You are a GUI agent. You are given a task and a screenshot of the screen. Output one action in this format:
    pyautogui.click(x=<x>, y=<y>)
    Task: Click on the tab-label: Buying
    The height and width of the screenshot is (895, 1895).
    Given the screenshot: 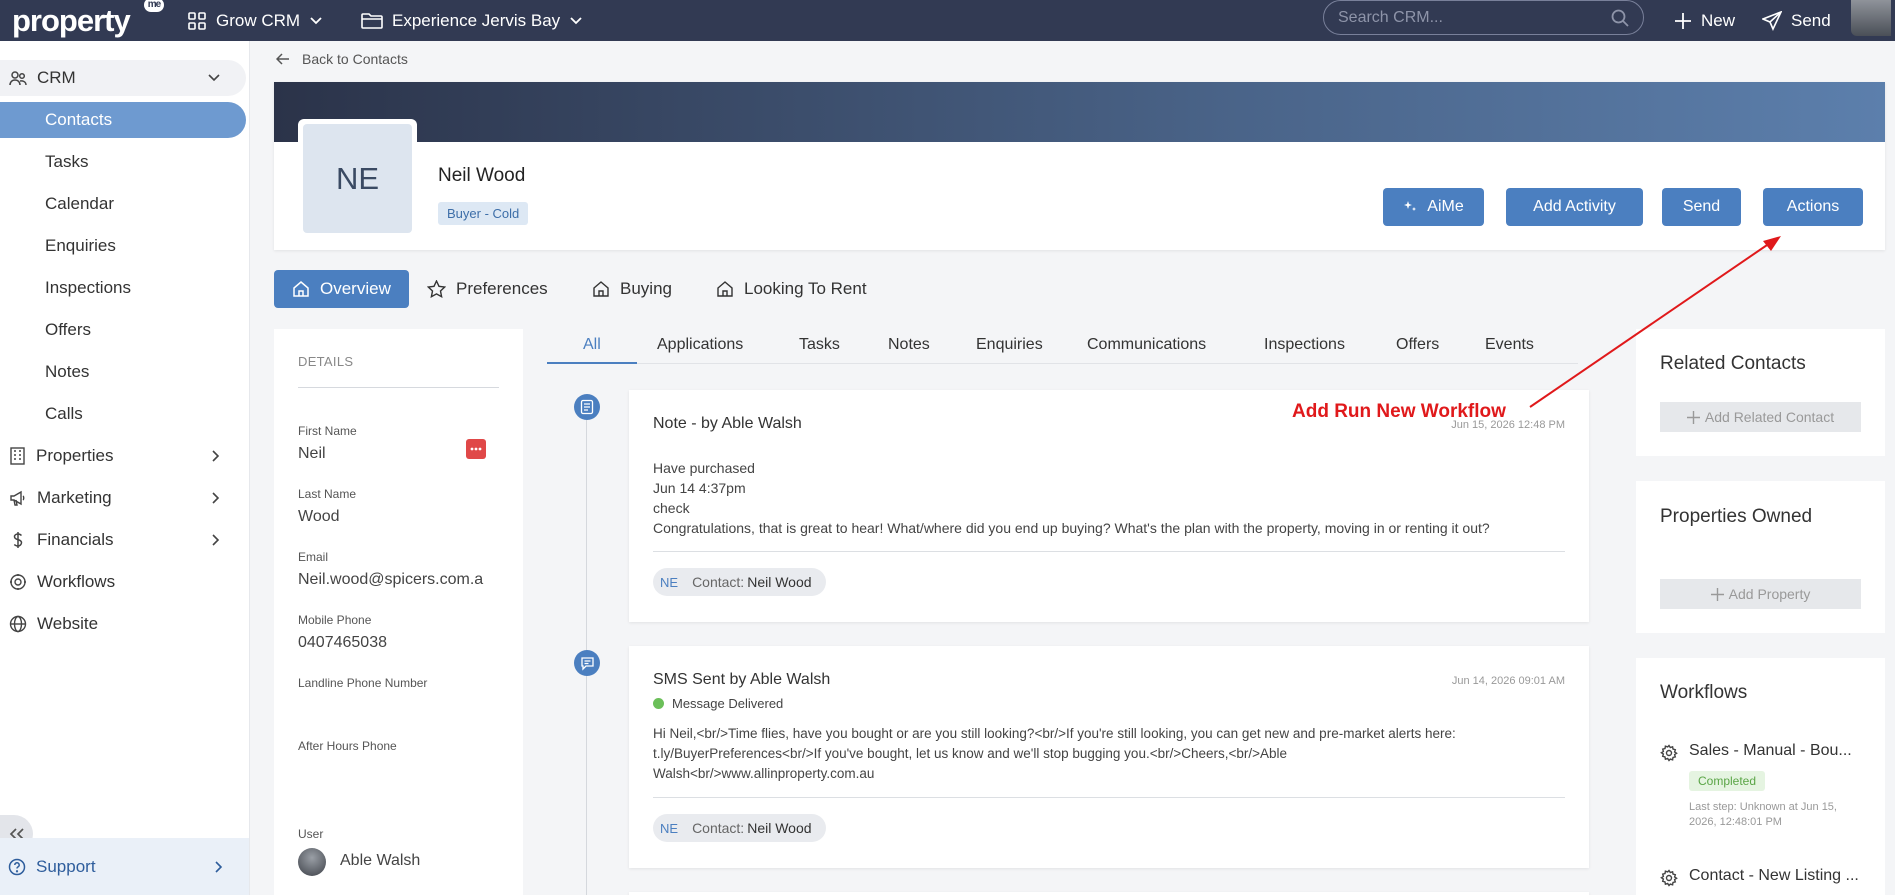 What is the action you would take?
    pyautogui.click(x=646, y=288)
    